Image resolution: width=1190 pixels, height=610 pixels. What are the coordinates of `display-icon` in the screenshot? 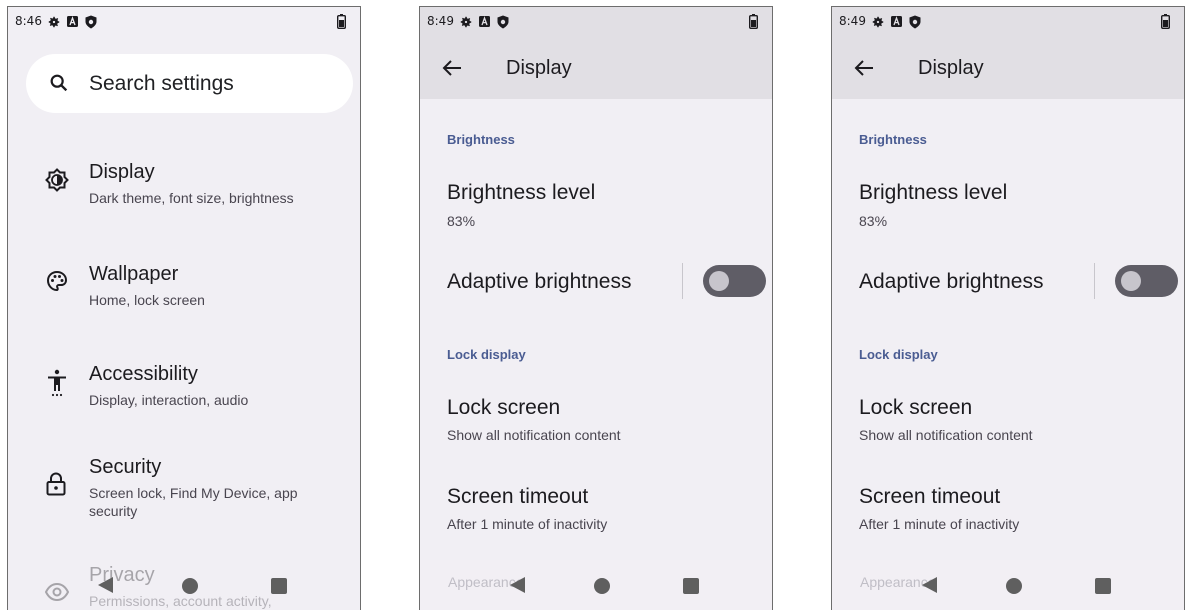 It's located at (57, 182).